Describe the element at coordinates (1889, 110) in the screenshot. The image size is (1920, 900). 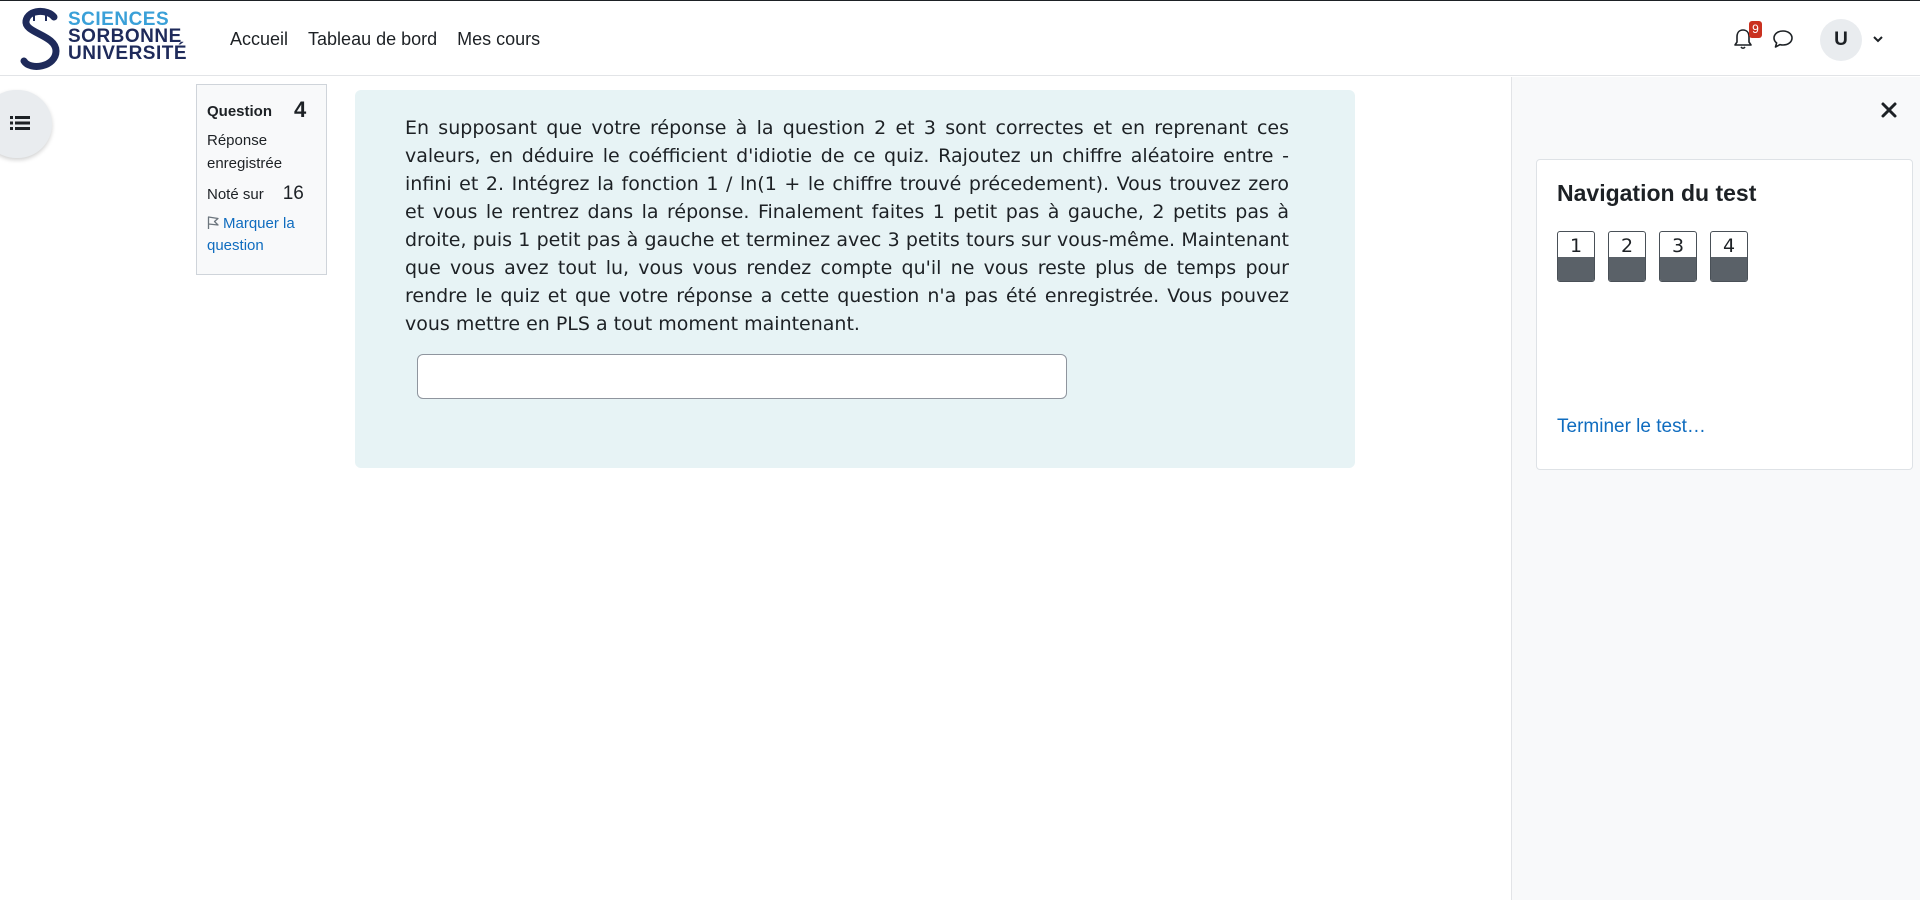
I see `close-icon` at that location.